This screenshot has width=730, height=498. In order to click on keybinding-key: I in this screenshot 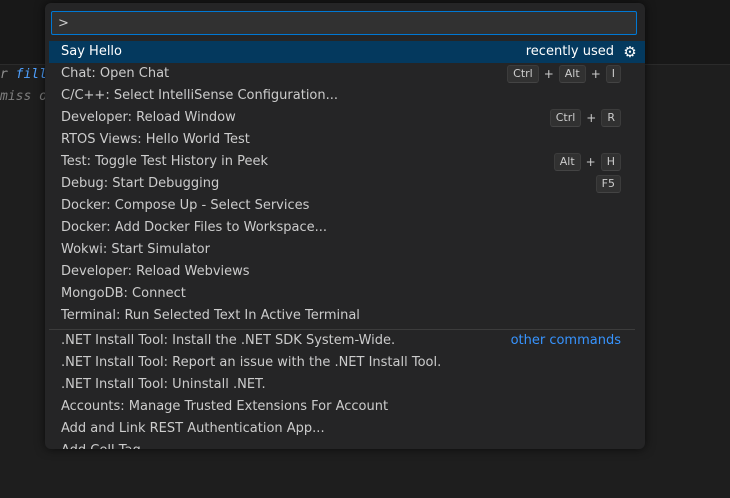, I will do `click(613, 74)`.